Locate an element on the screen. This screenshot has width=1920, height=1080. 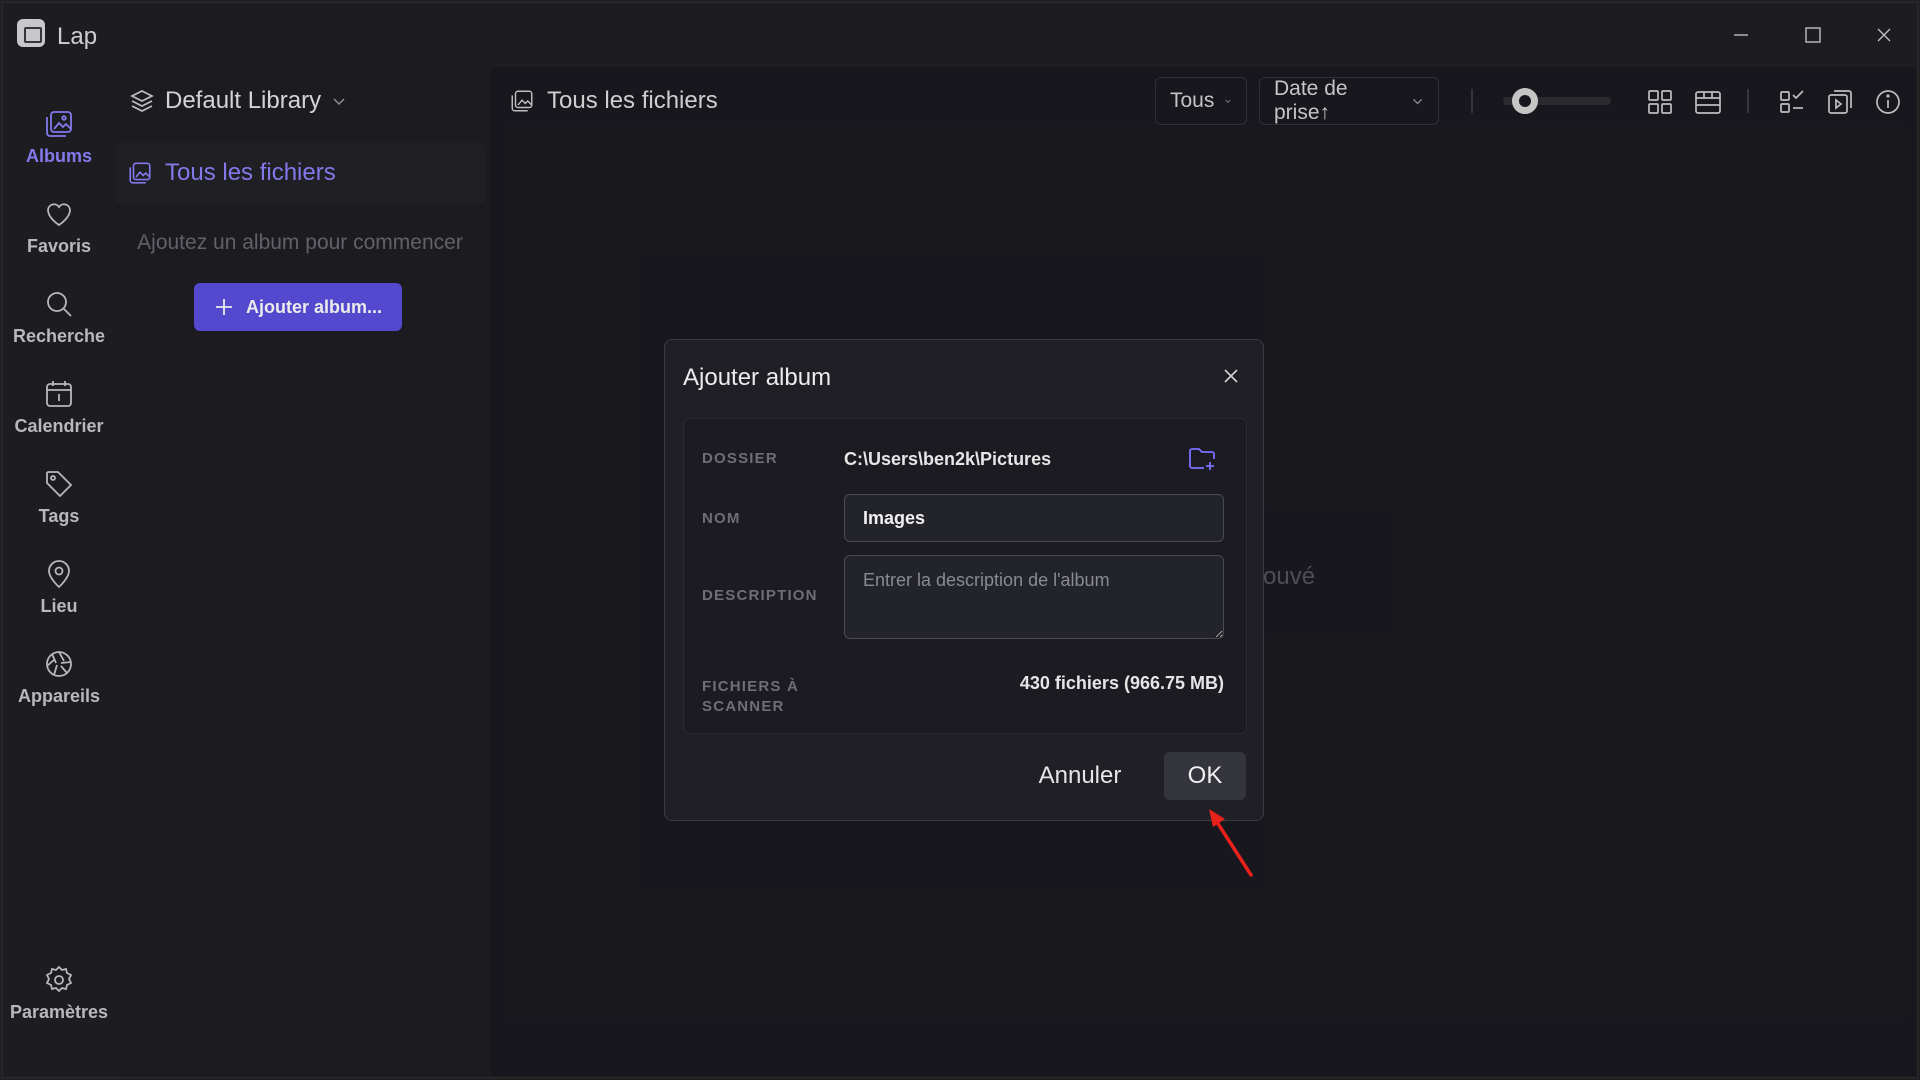
folder-add-icon is located at coordinates (1202, 458).